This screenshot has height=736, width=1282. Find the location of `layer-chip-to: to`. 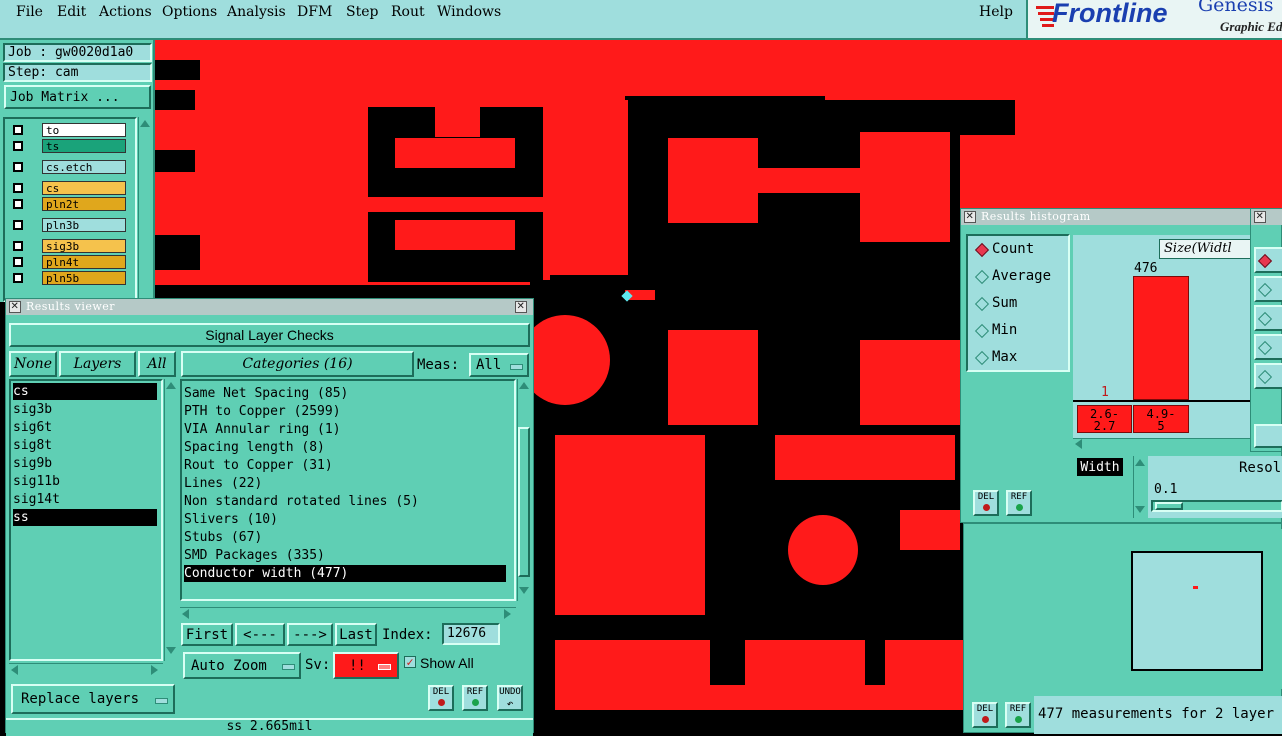

layer-chip-to: to is located at coordinates (84, 130).